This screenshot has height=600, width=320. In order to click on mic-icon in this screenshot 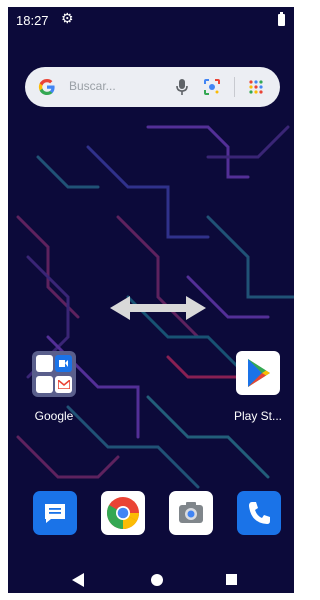, I will do `click(182, 87)`.